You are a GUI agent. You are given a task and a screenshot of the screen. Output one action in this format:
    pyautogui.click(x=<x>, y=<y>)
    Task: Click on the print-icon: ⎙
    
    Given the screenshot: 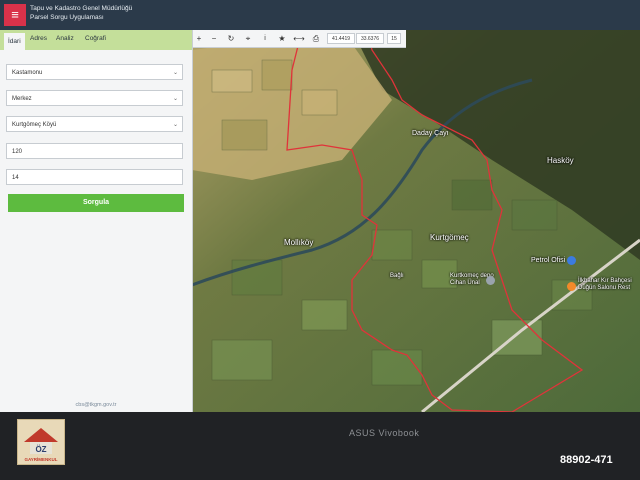 What is the action you would take?
    pyautogui.click(x=316, y=38)
    